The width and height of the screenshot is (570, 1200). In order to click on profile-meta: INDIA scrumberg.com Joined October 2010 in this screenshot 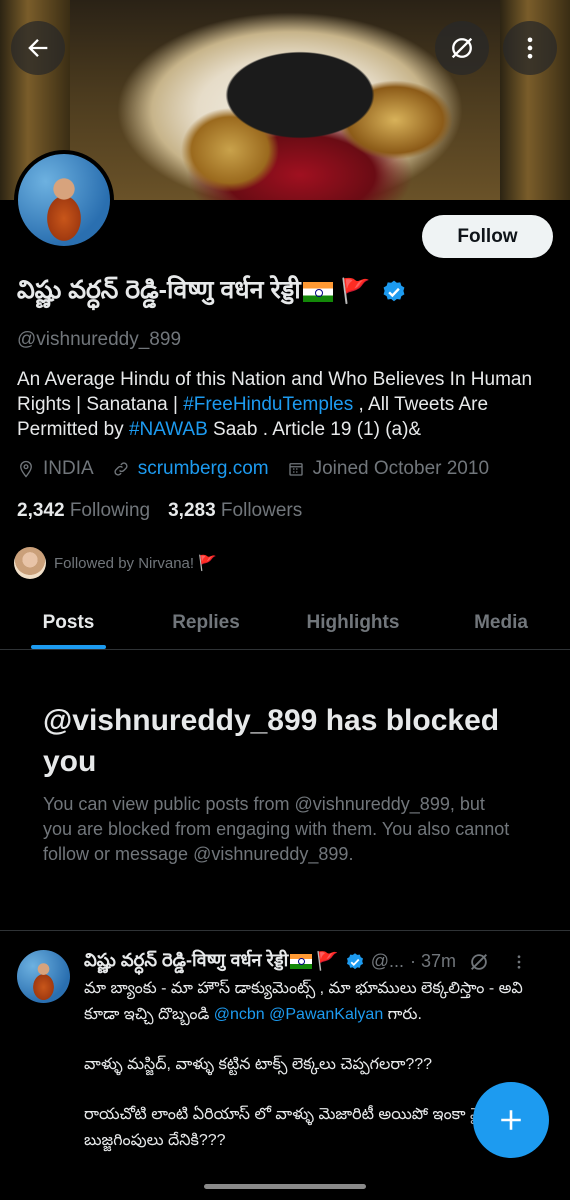, I will do `click(262, 469)`.